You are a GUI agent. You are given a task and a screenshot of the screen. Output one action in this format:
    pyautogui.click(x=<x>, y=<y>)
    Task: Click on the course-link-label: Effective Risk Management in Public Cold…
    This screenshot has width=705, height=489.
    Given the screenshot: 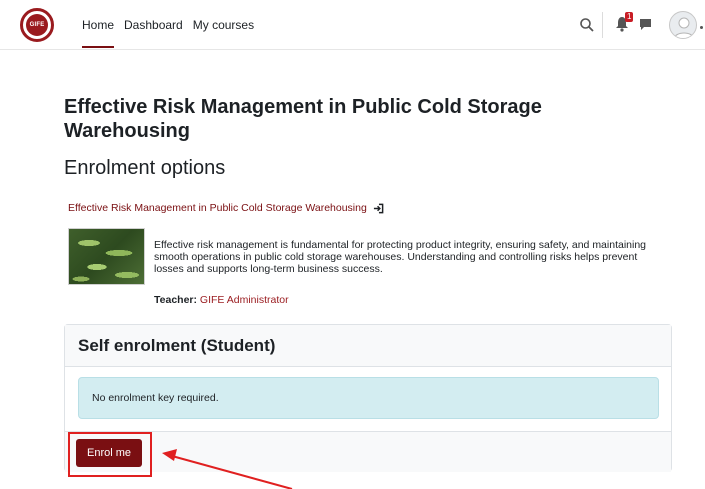 What is the action you would take?
    pyautogui.click(x=217, y=208)
    